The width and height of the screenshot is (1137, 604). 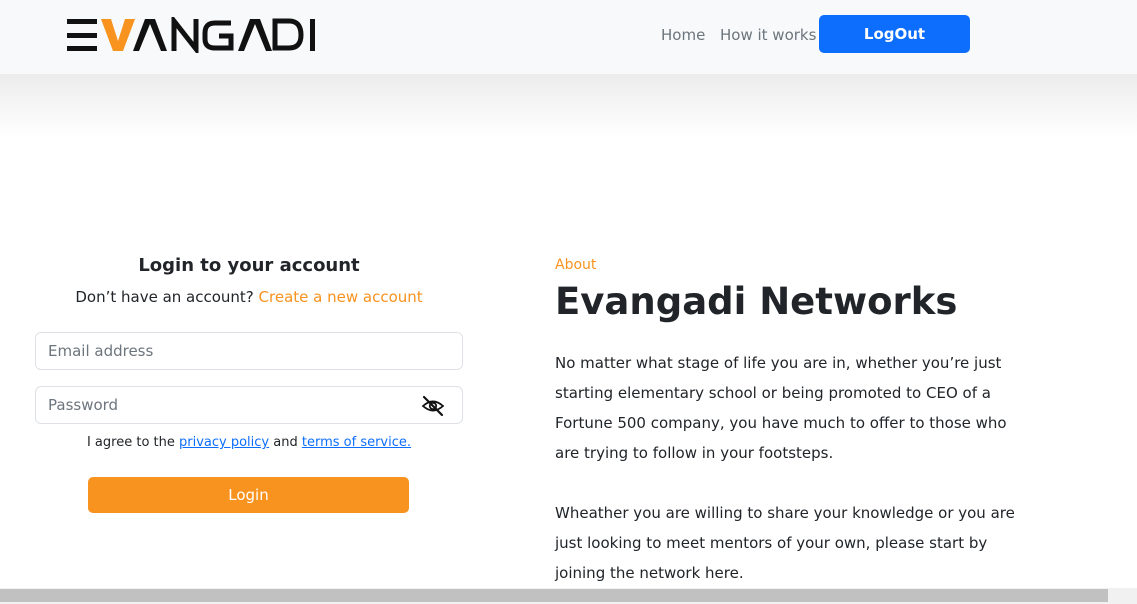 What do you see at coordinates (768, 35) in the screenshot?
I see `nav-how-it-works-link: How it works` at bounding box center [768, 35].